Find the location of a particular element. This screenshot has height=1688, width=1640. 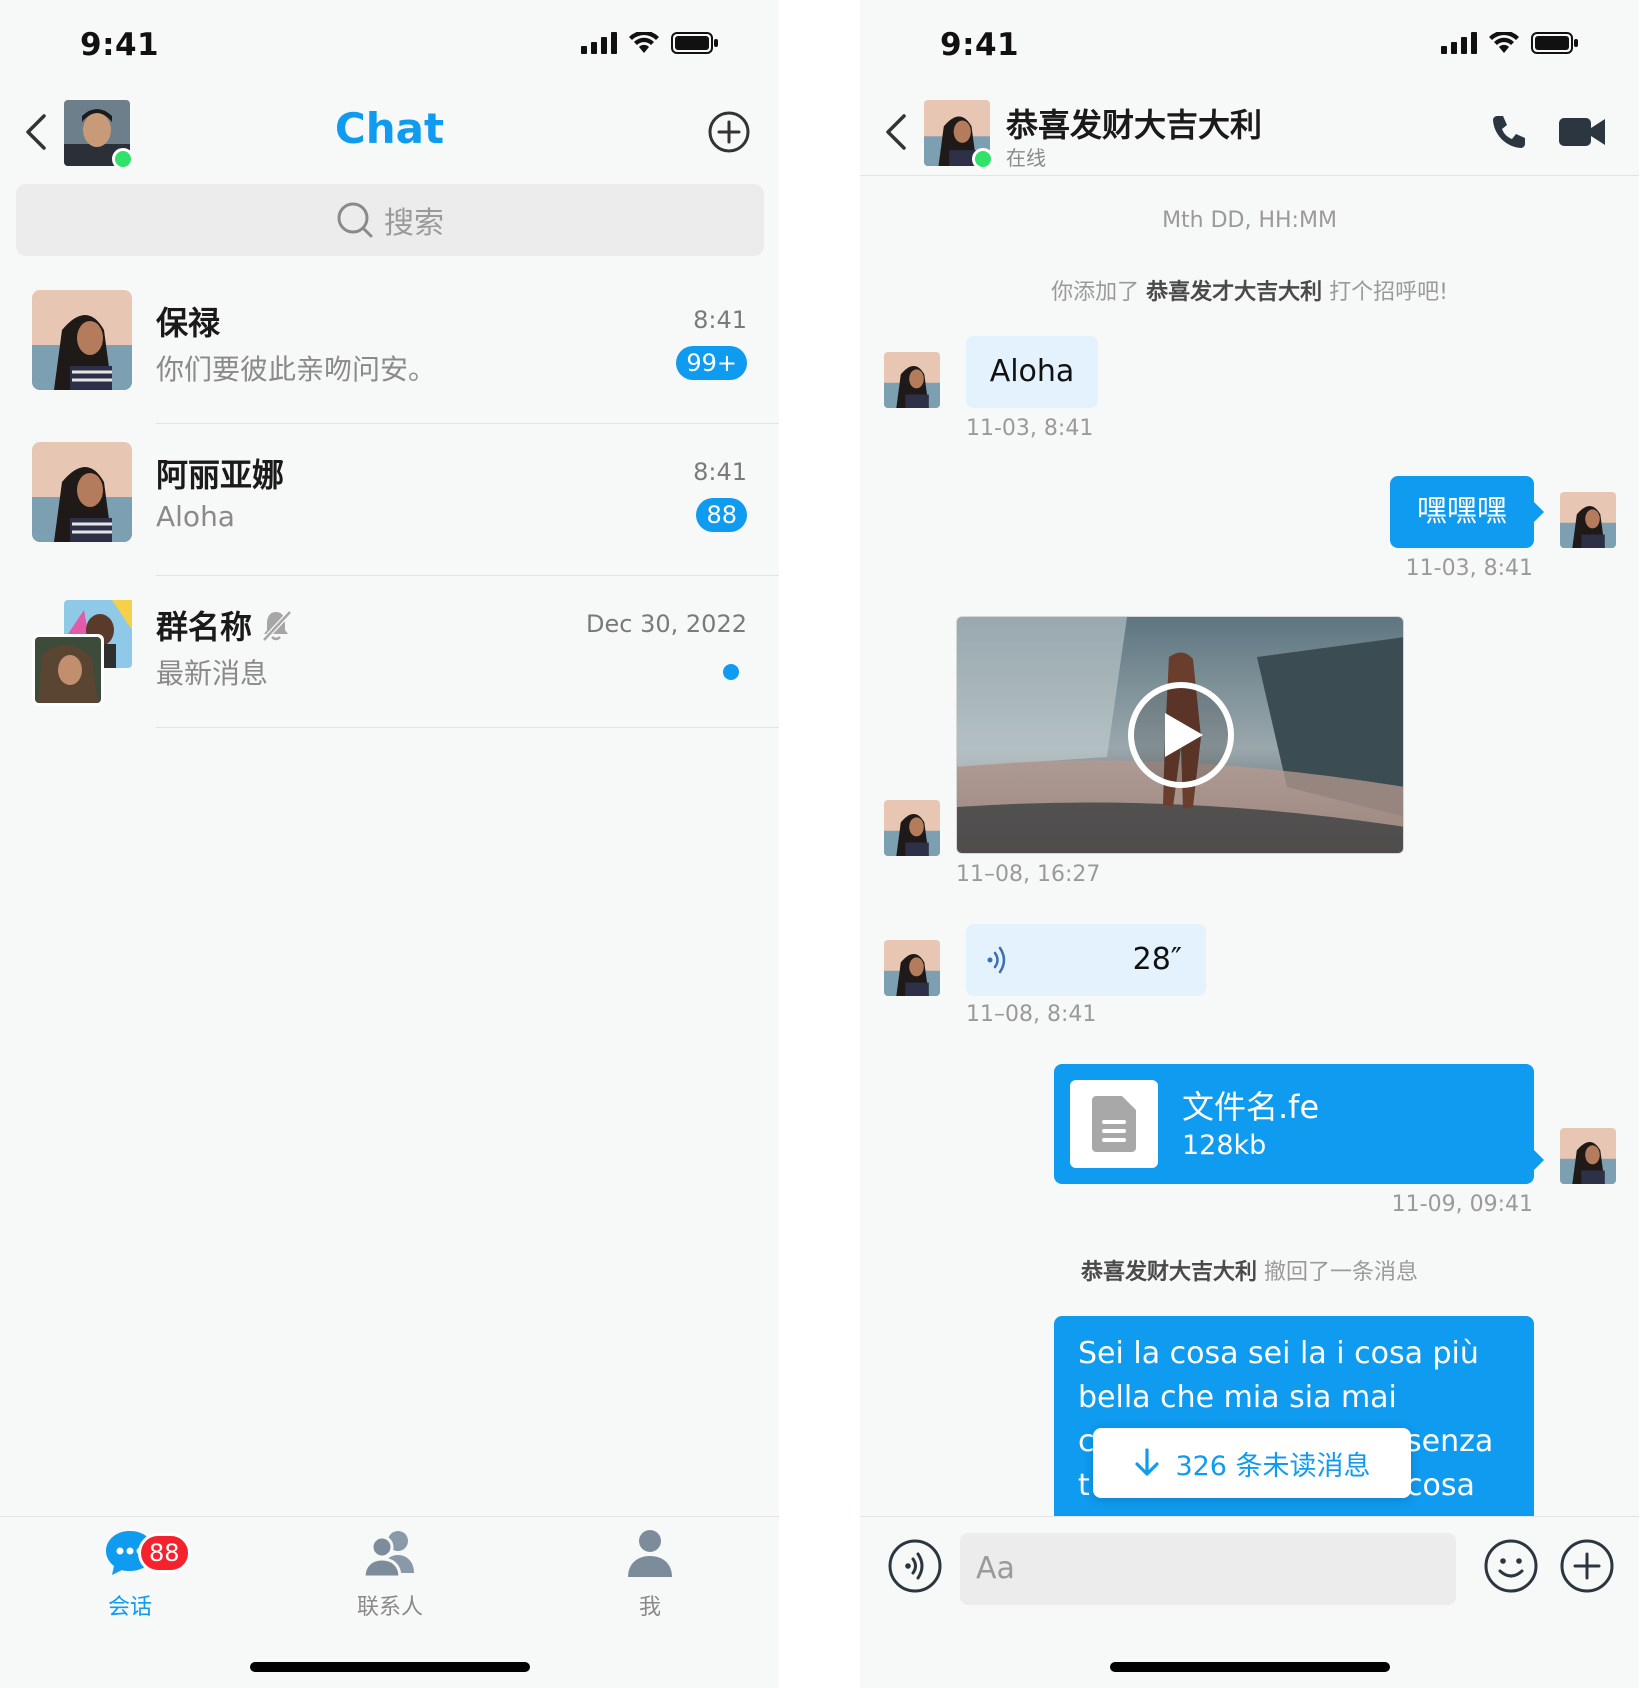

tab-me: 我 is located at coordinates (650, 1574).